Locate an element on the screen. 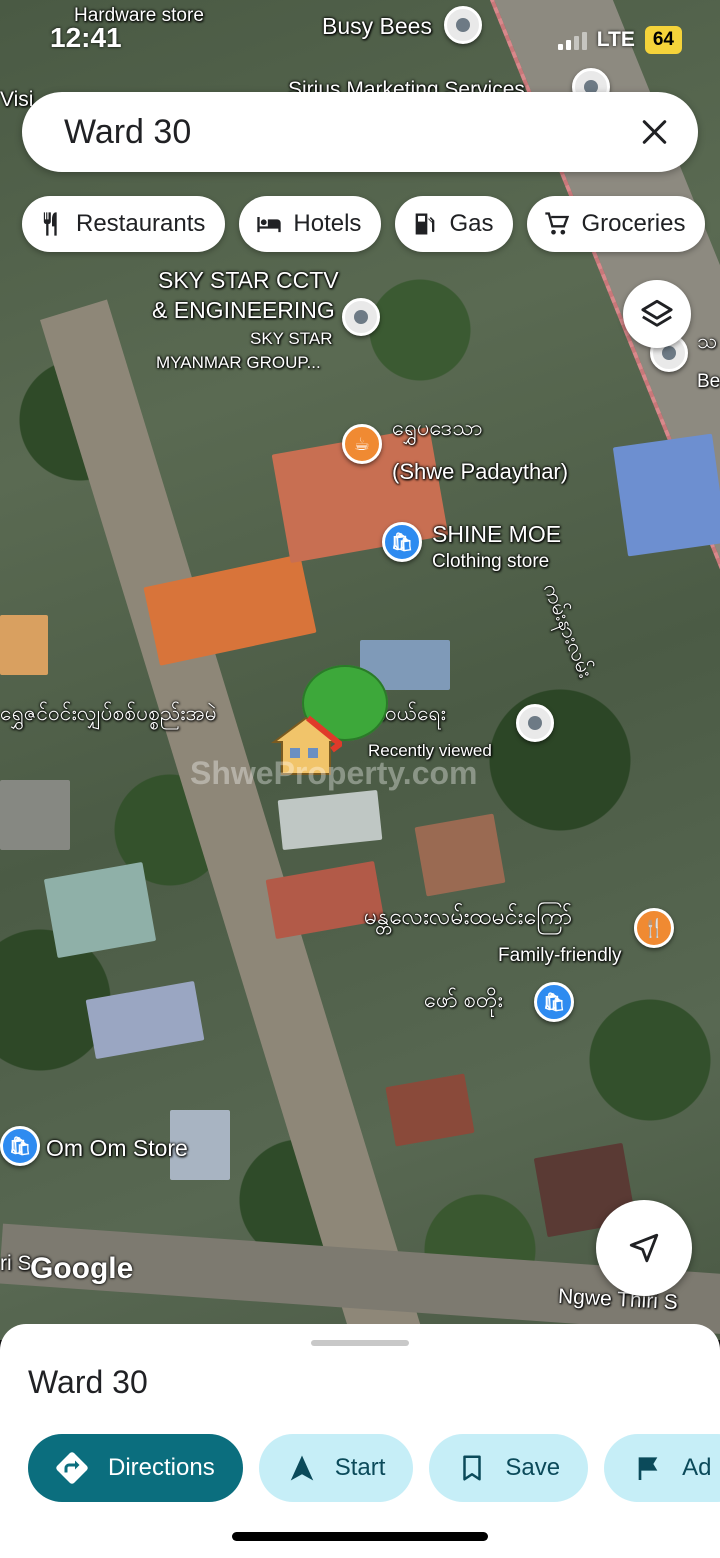 This screenshot has width=720, height=1558. chip-groceries: Groceries is located at coordinates (616, 224).